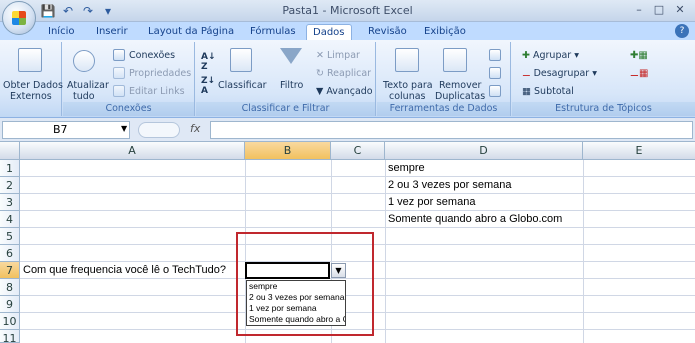 The image size is (695, 343). Describe the element at coordinates (448, 185) in the screenshot. I see `cell-d2: 2 ou 3 vezes por semana` at that location.